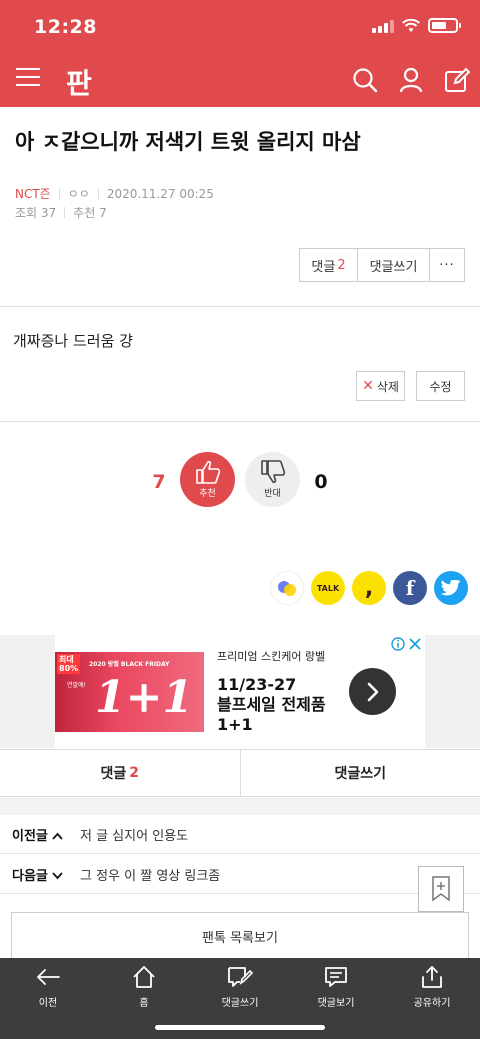  I want to click on recommend-count: 추천 7, so click(90, 213).